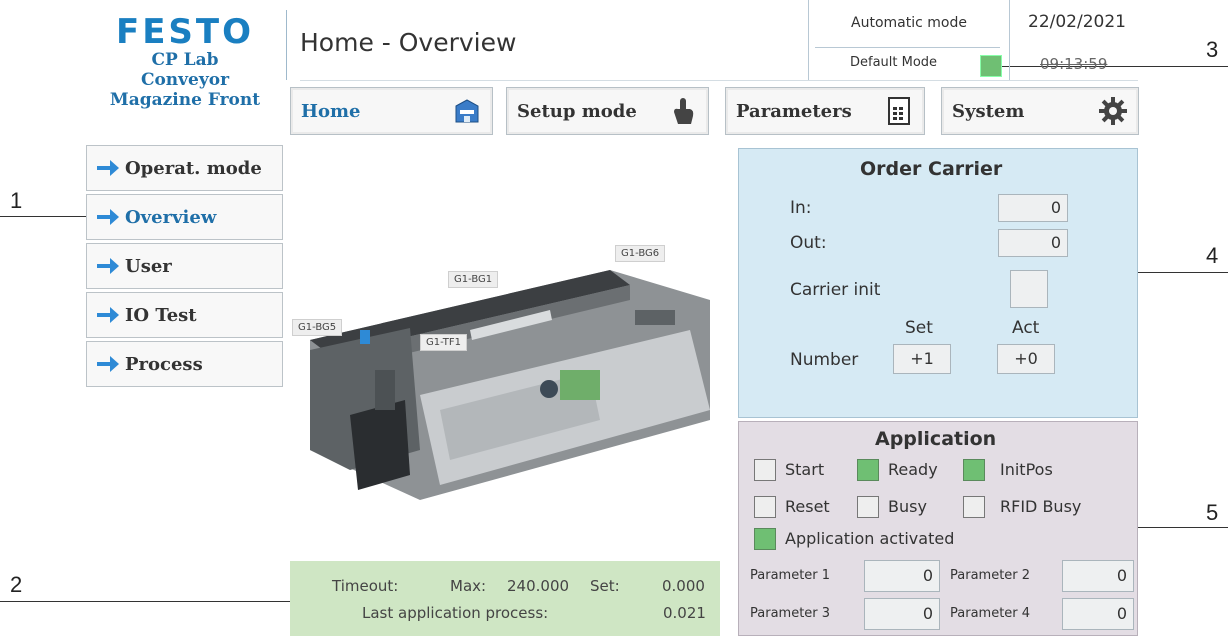  I want to click on act-column-label: Act, so click(1026, 328).